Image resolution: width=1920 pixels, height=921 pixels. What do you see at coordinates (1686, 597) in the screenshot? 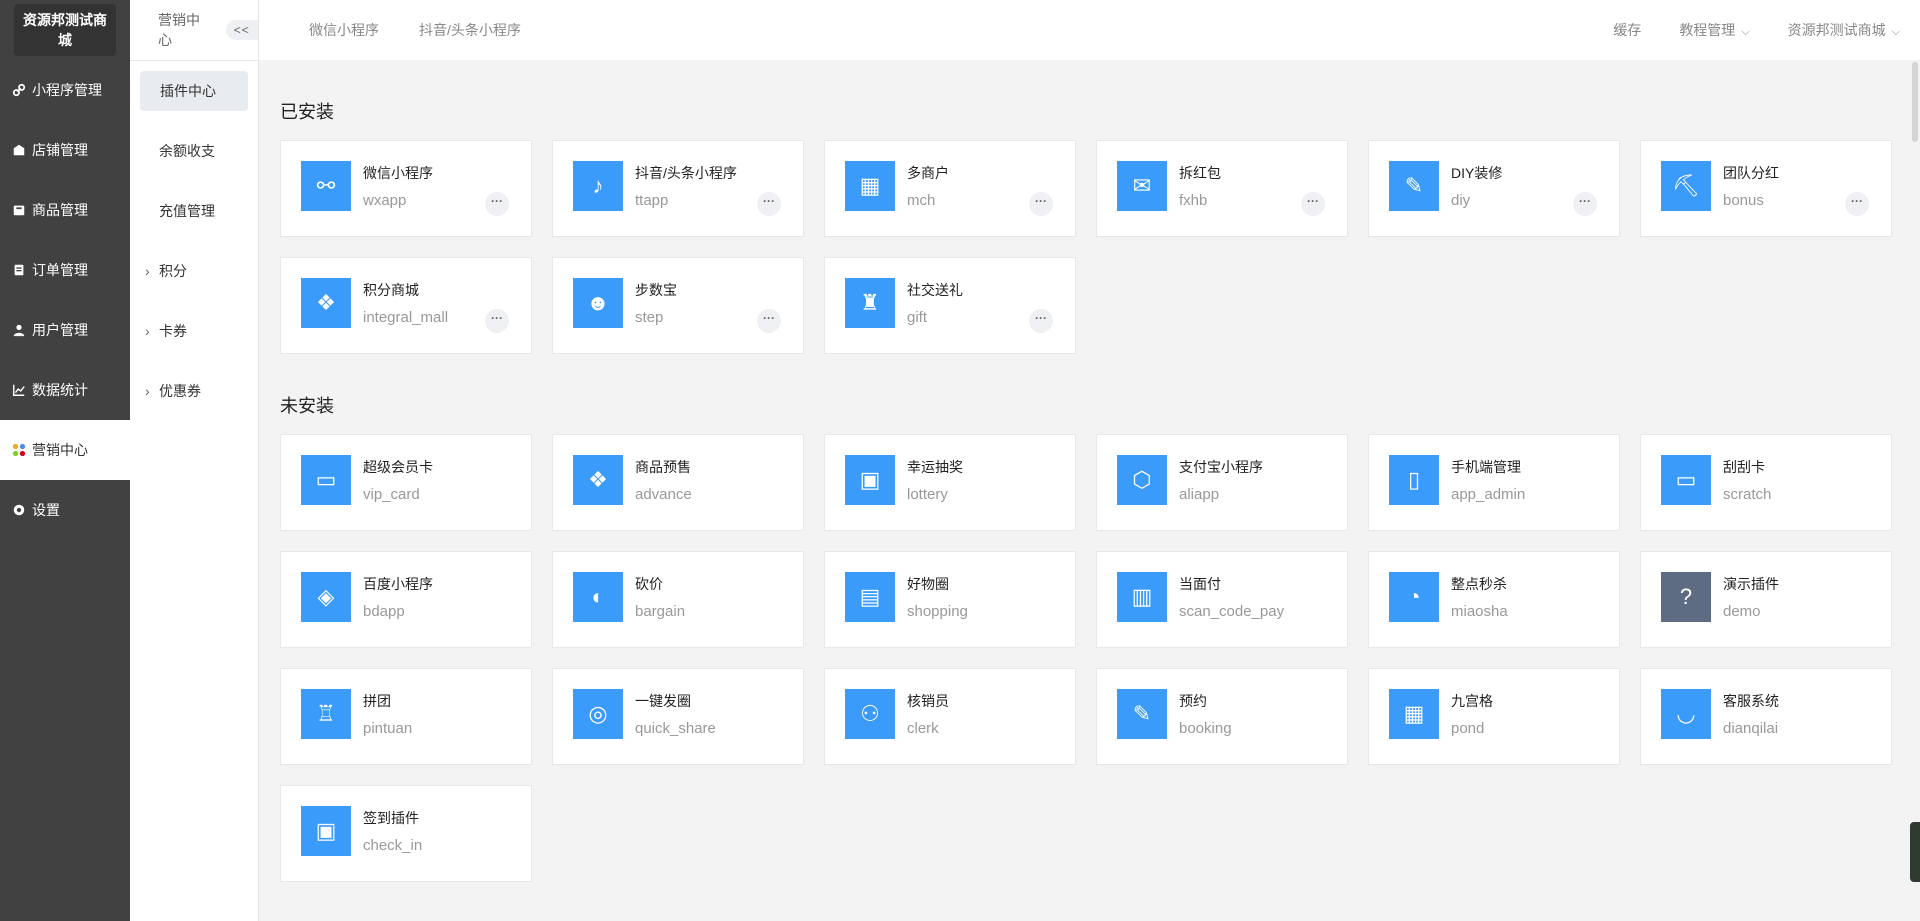
I see `question-icon: ?` at bounding box center [1686, 597].